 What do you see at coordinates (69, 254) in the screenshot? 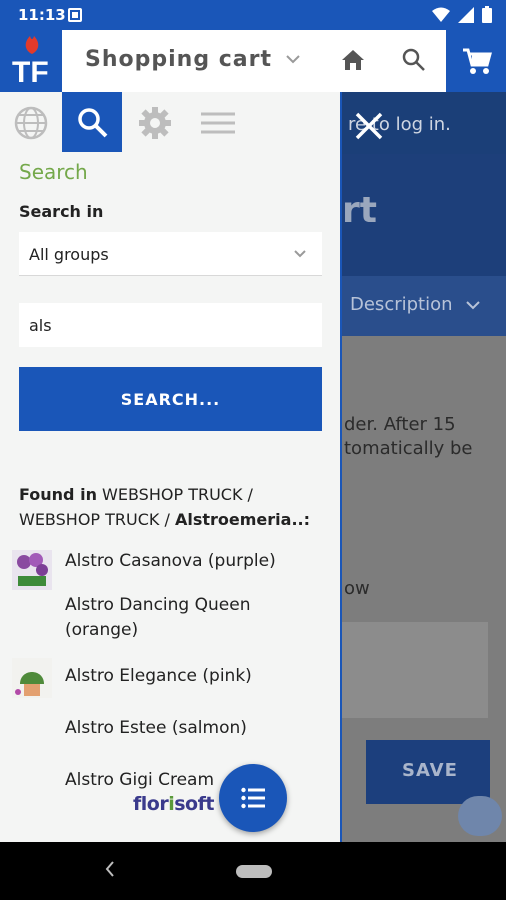
I see `search-group-value: All groups` at bounding box center [69, 254].